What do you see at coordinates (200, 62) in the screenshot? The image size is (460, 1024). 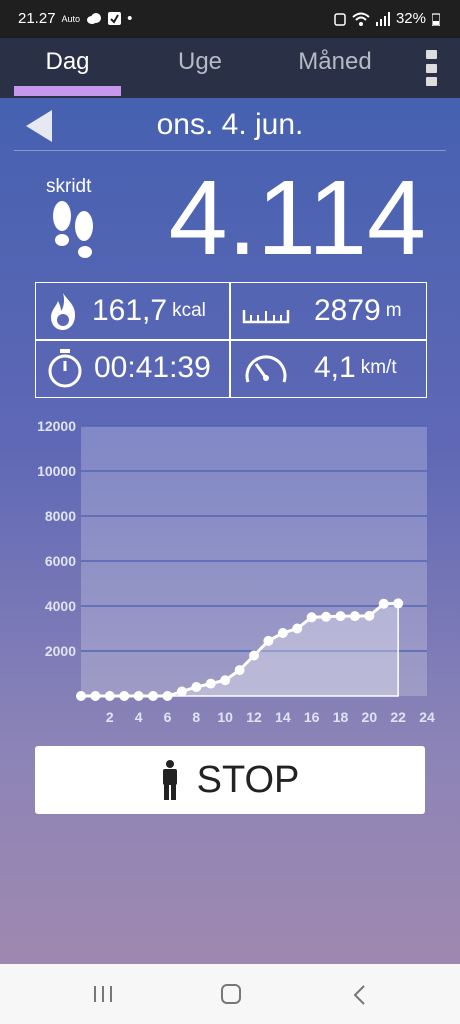 I see `tab-week: Uge` at bounding box center [200, 62].